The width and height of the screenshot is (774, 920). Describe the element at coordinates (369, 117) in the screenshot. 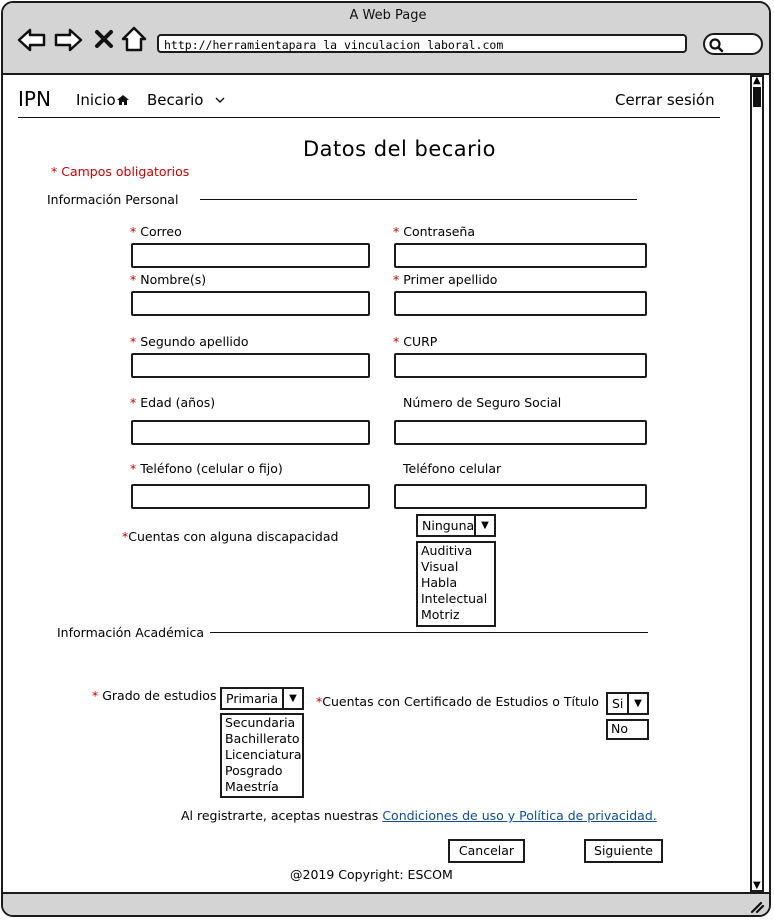

I see `nav-divider` at that location.